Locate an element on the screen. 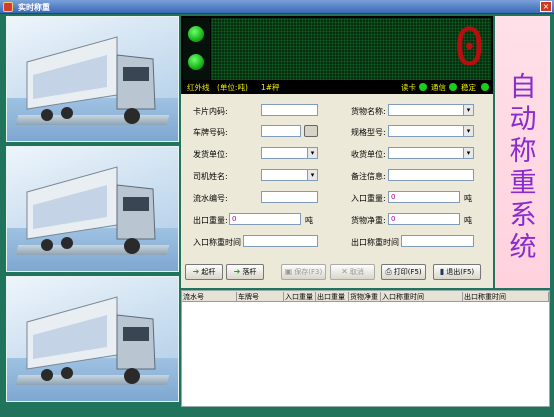 The image size is (554, 417). raise-label: 起杆 is located at coordinates (208, 272).